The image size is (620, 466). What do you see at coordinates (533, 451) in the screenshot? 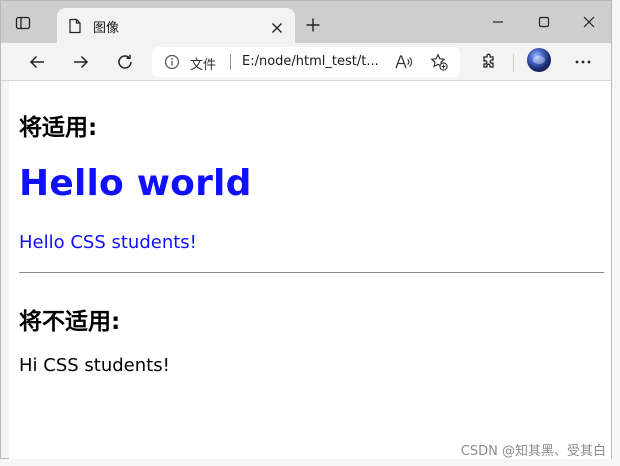
I see `csdn-watermark: CSDN @知其黑、受其白` at bounding box center [533, 451].